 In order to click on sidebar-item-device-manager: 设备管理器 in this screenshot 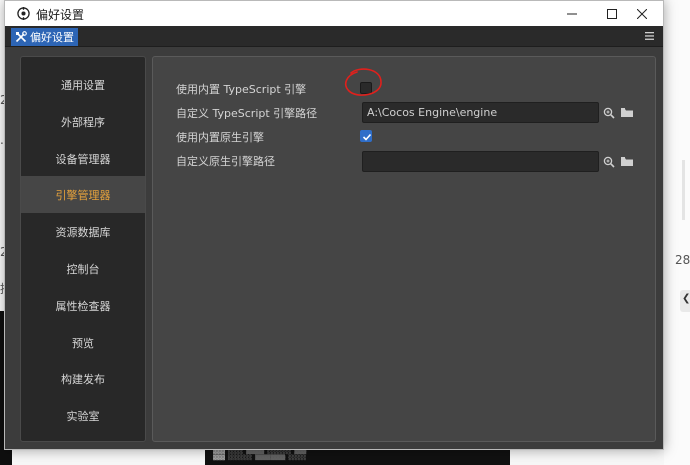, I will do `click(83, 158)`.